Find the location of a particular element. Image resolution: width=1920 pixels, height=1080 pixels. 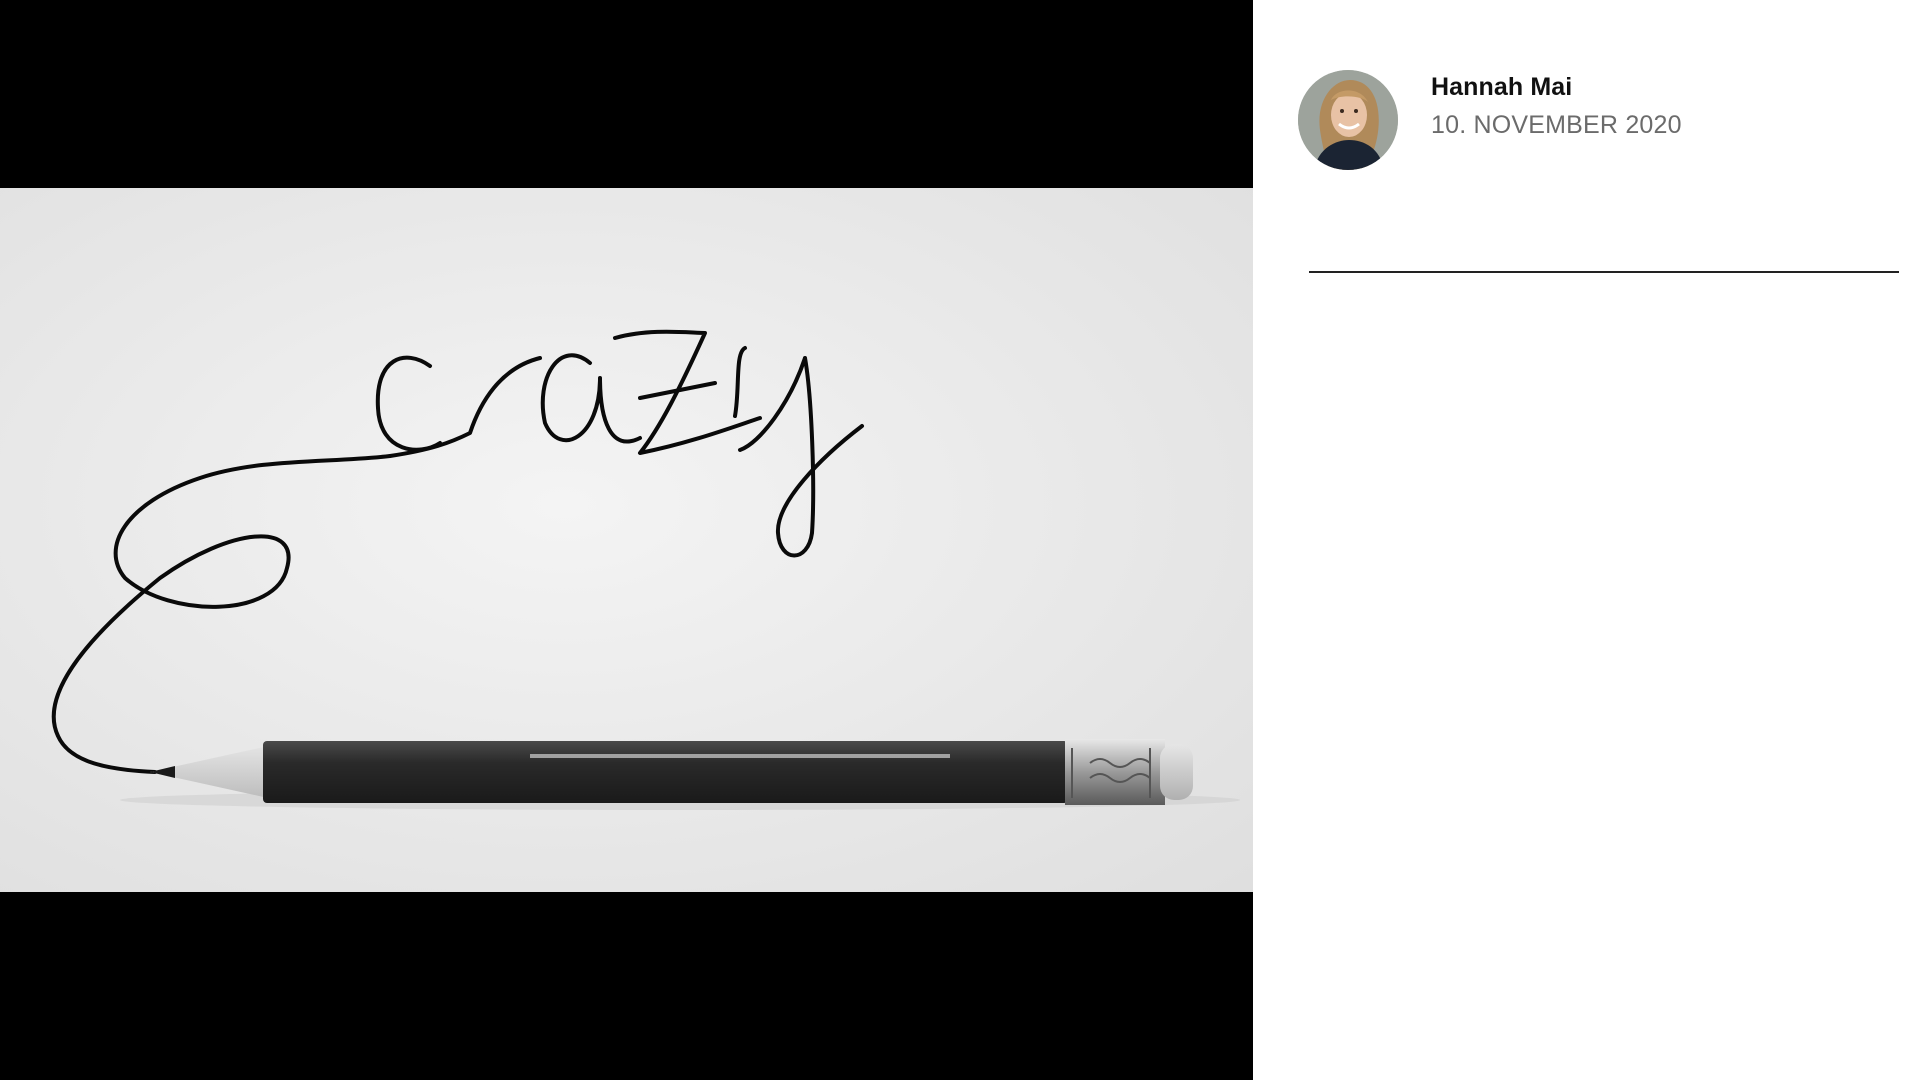

post-date: 10. NOVEMBER 2020 is located at coordinates (1556, 125).